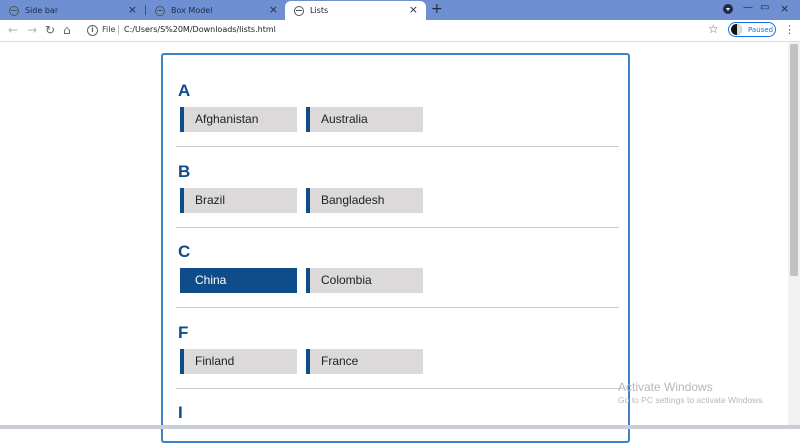 This screenshot has height=443, width=800. What do you see at coordinates (192, 10) in the screenshot?
I see `tab-label: Box Model` at bounding box center [192, 10].